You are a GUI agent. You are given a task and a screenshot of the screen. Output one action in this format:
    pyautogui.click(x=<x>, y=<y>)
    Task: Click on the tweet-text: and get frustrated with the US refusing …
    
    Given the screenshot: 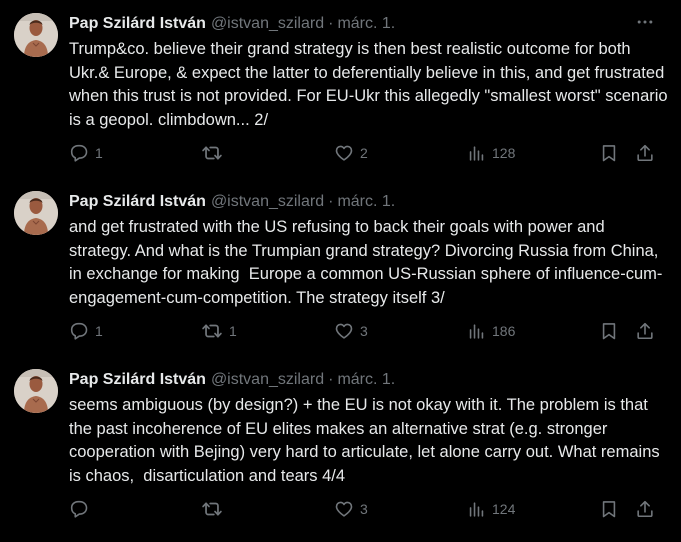 What is the action you would take?
    pyautogui.click(x=366, y=262)
    